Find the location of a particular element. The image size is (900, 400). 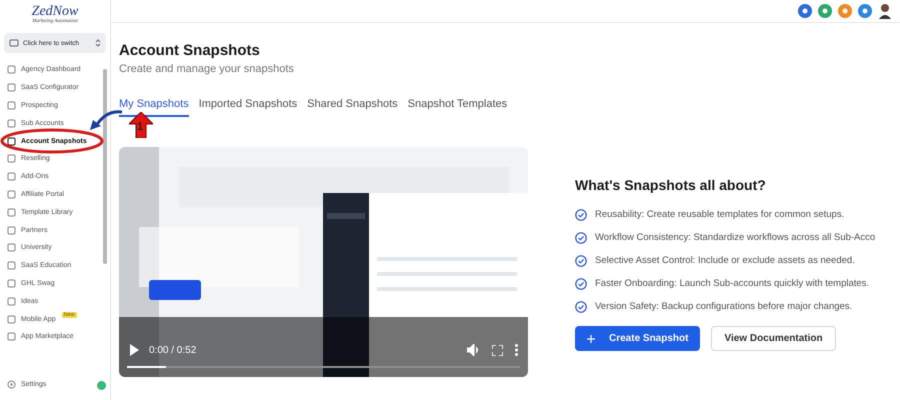

feature-text: Faster Onboarding: Launch Sub-accounts quickly with templates. is located at coordinates (732, 283).